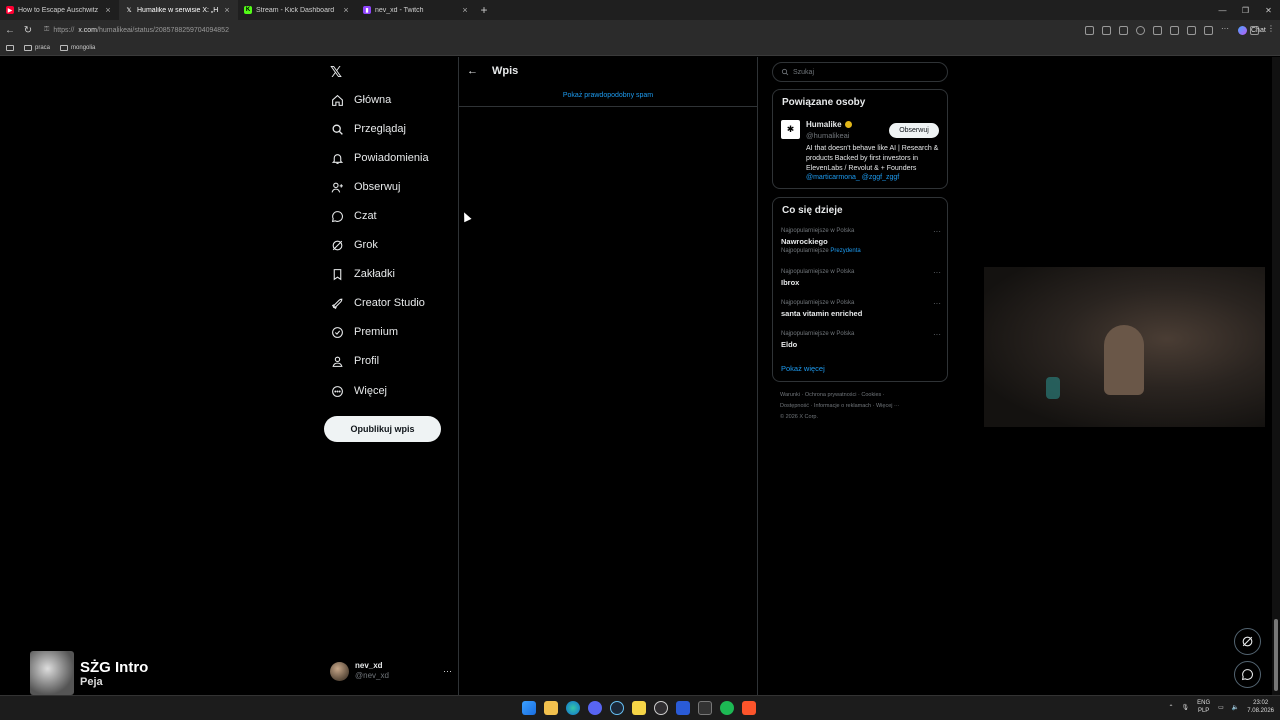 Image resolution: width=1280 pixels, height=720 pixels. What do you see at coordinates (365, 187) in the screenshot?
I see `sidebar-item-follow: Obserwuj` at bounding box center [365, 187].